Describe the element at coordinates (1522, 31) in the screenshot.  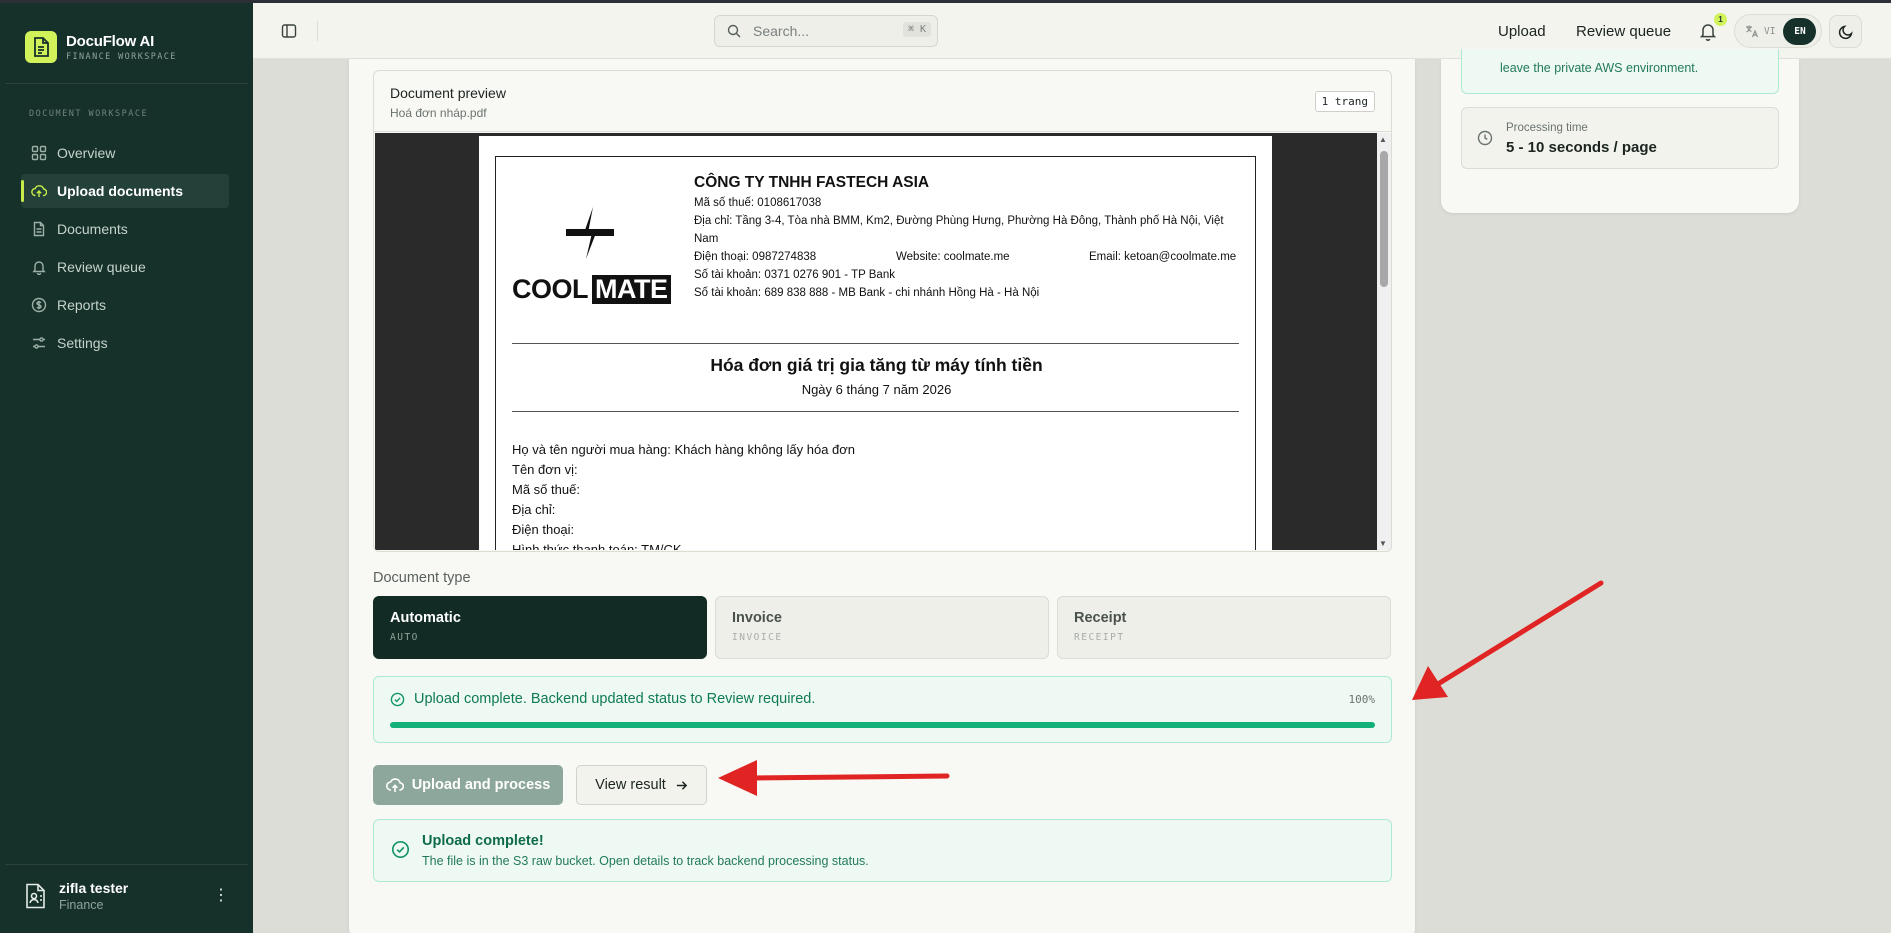
I see `top-link-upload: Upload` at that location.